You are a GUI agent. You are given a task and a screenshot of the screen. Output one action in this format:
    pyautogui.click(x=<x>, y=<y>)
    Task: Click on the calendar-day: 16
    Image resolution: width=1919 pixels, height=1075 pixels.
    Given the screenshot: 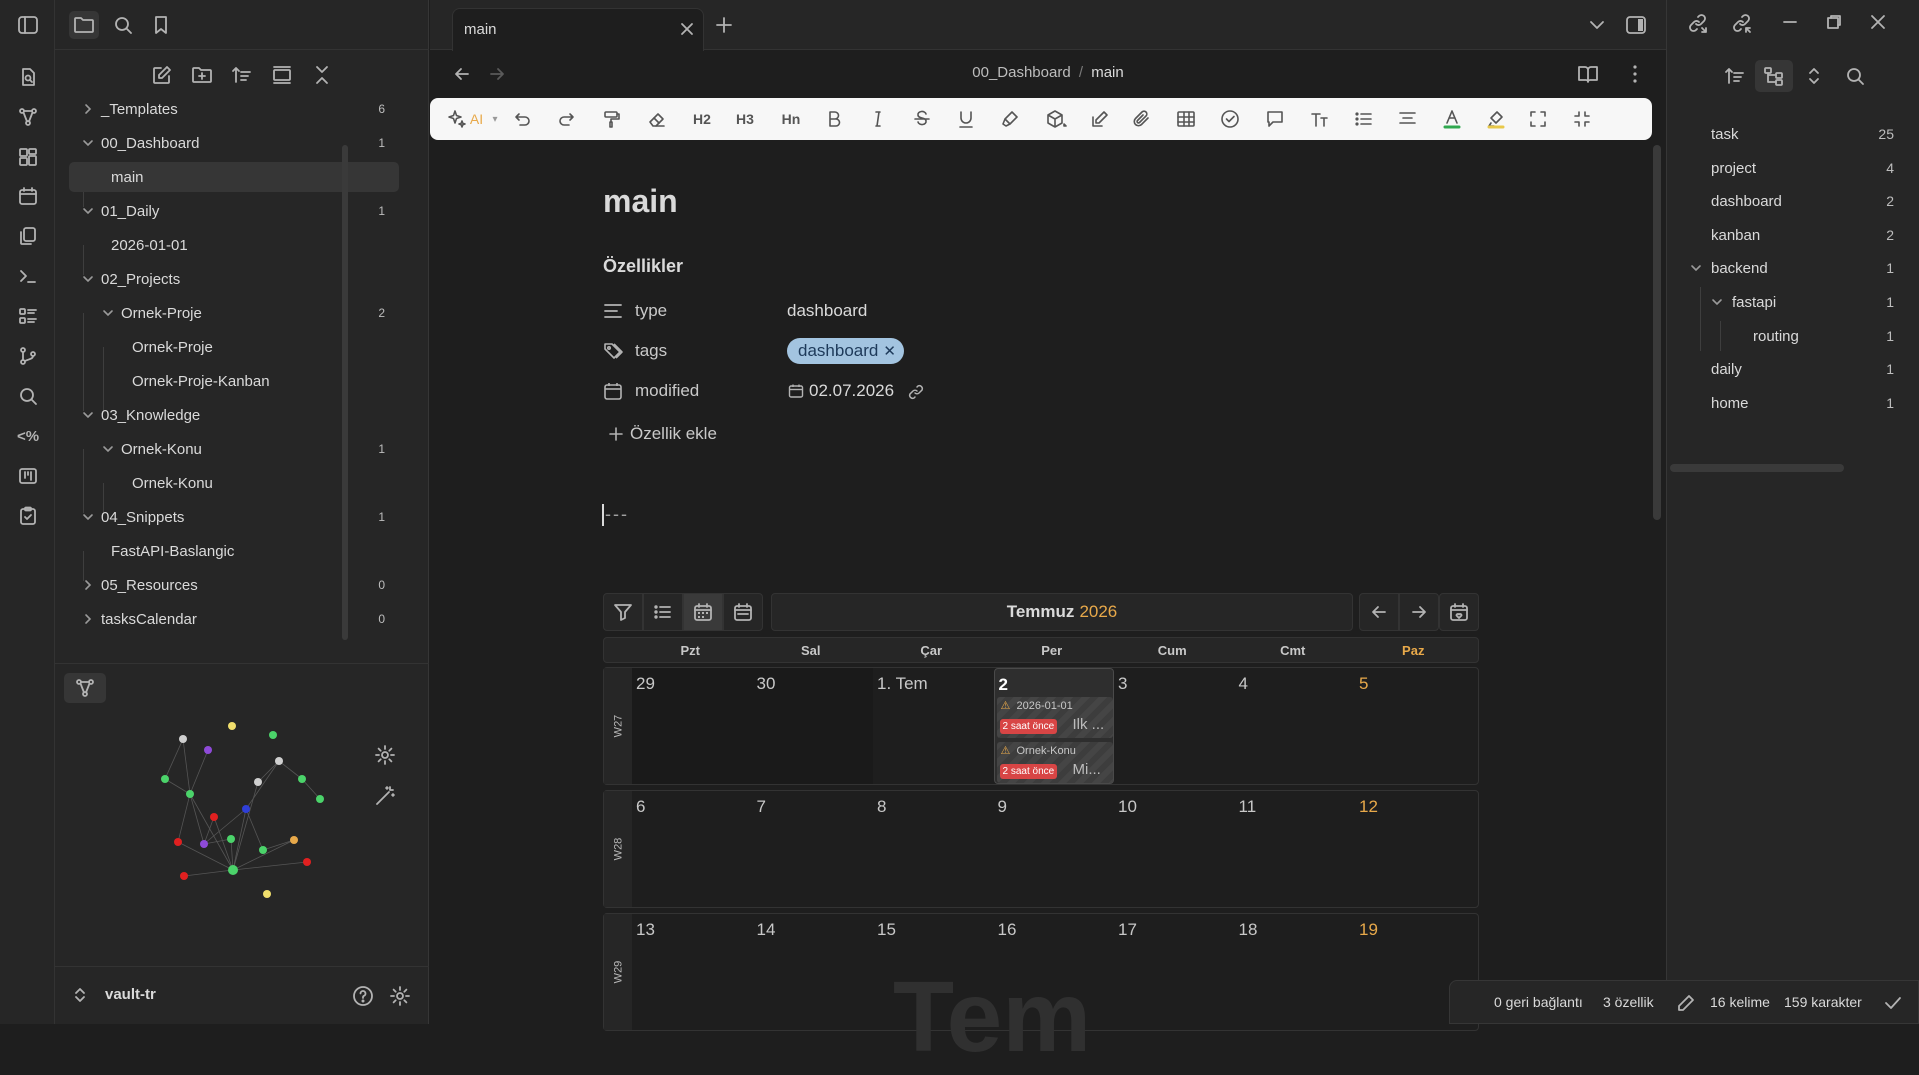 What is the action you would take?
    pyautogui.click(x=1054, y=972)
    